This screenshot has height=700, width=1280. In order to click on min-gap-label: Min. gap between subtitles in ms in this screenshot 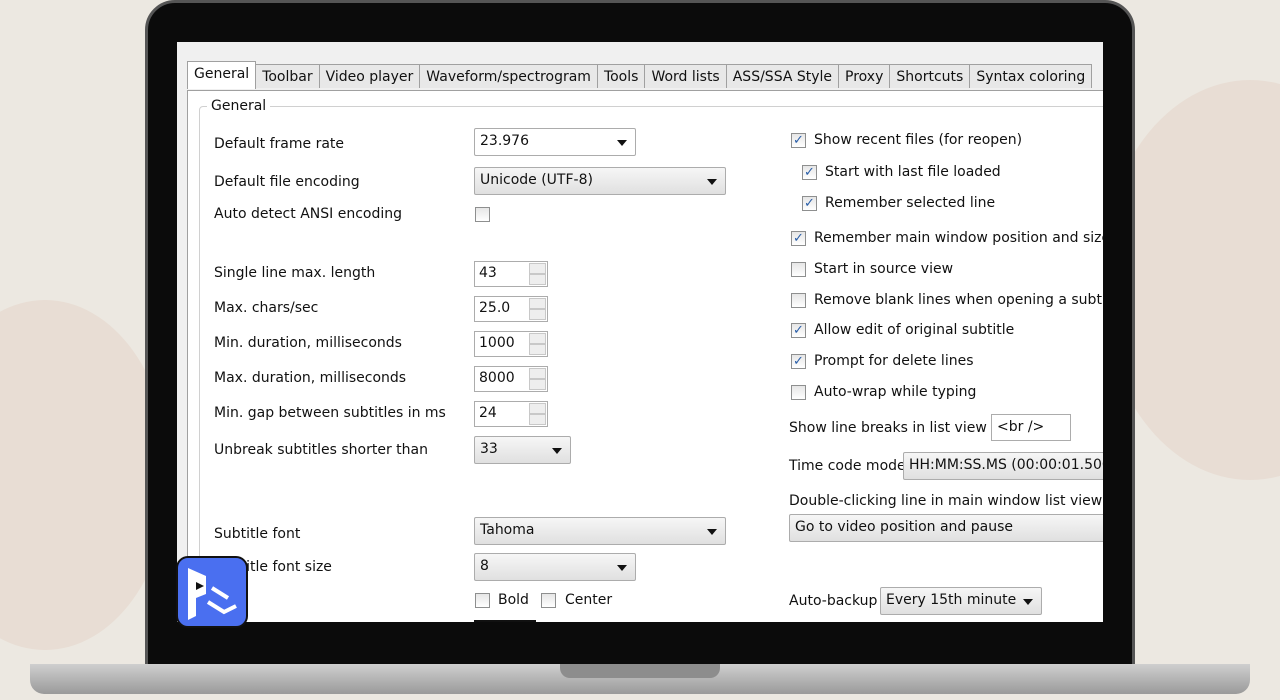, I will do `click(330, 413)`.